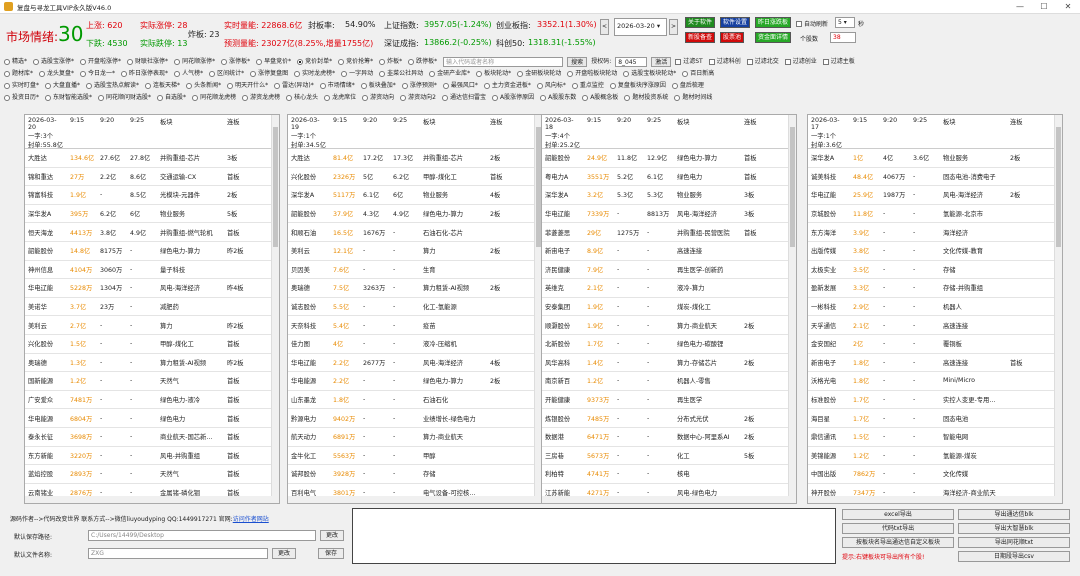 Image resolution: width=1080 pixels, height=576 pixels. What do you see at coordinates (21, 86) in the screenshot?
I see `filter-option: 实时盯盘*` at bounding box center [21, 86].